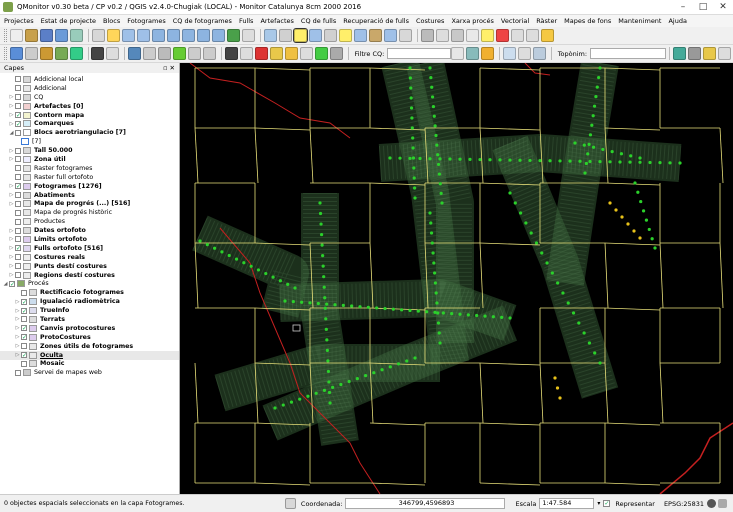  I want to click on crs-button: EPSG:25831, so click(684, 504).